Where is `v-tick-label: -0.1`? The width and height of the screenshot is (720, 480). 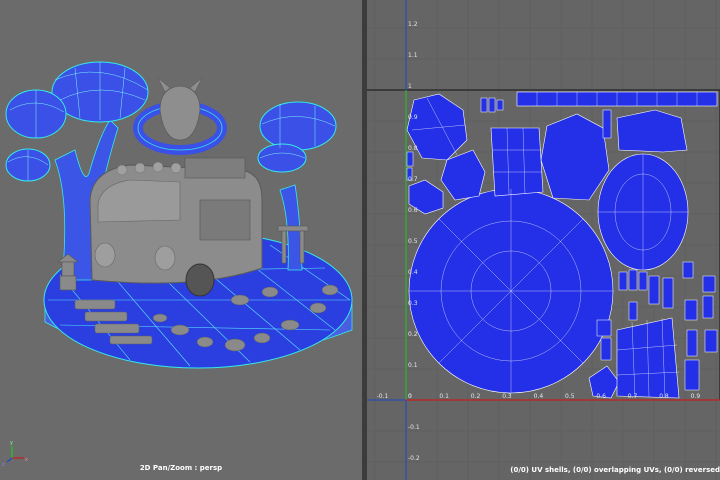
v-tick-label: -0.1 is located at coordinates (414, 427).